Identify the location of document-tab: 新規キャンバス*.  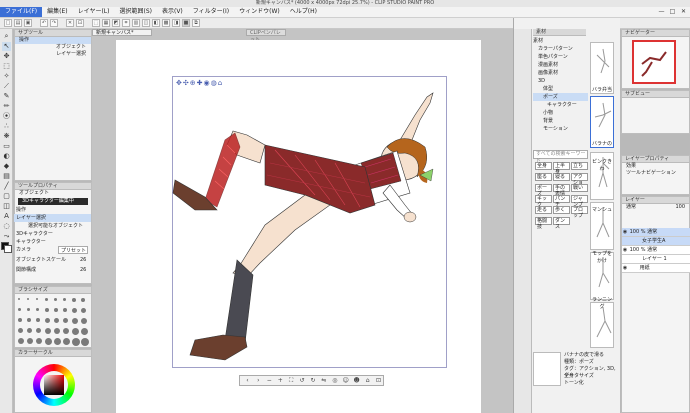
(122, 32).